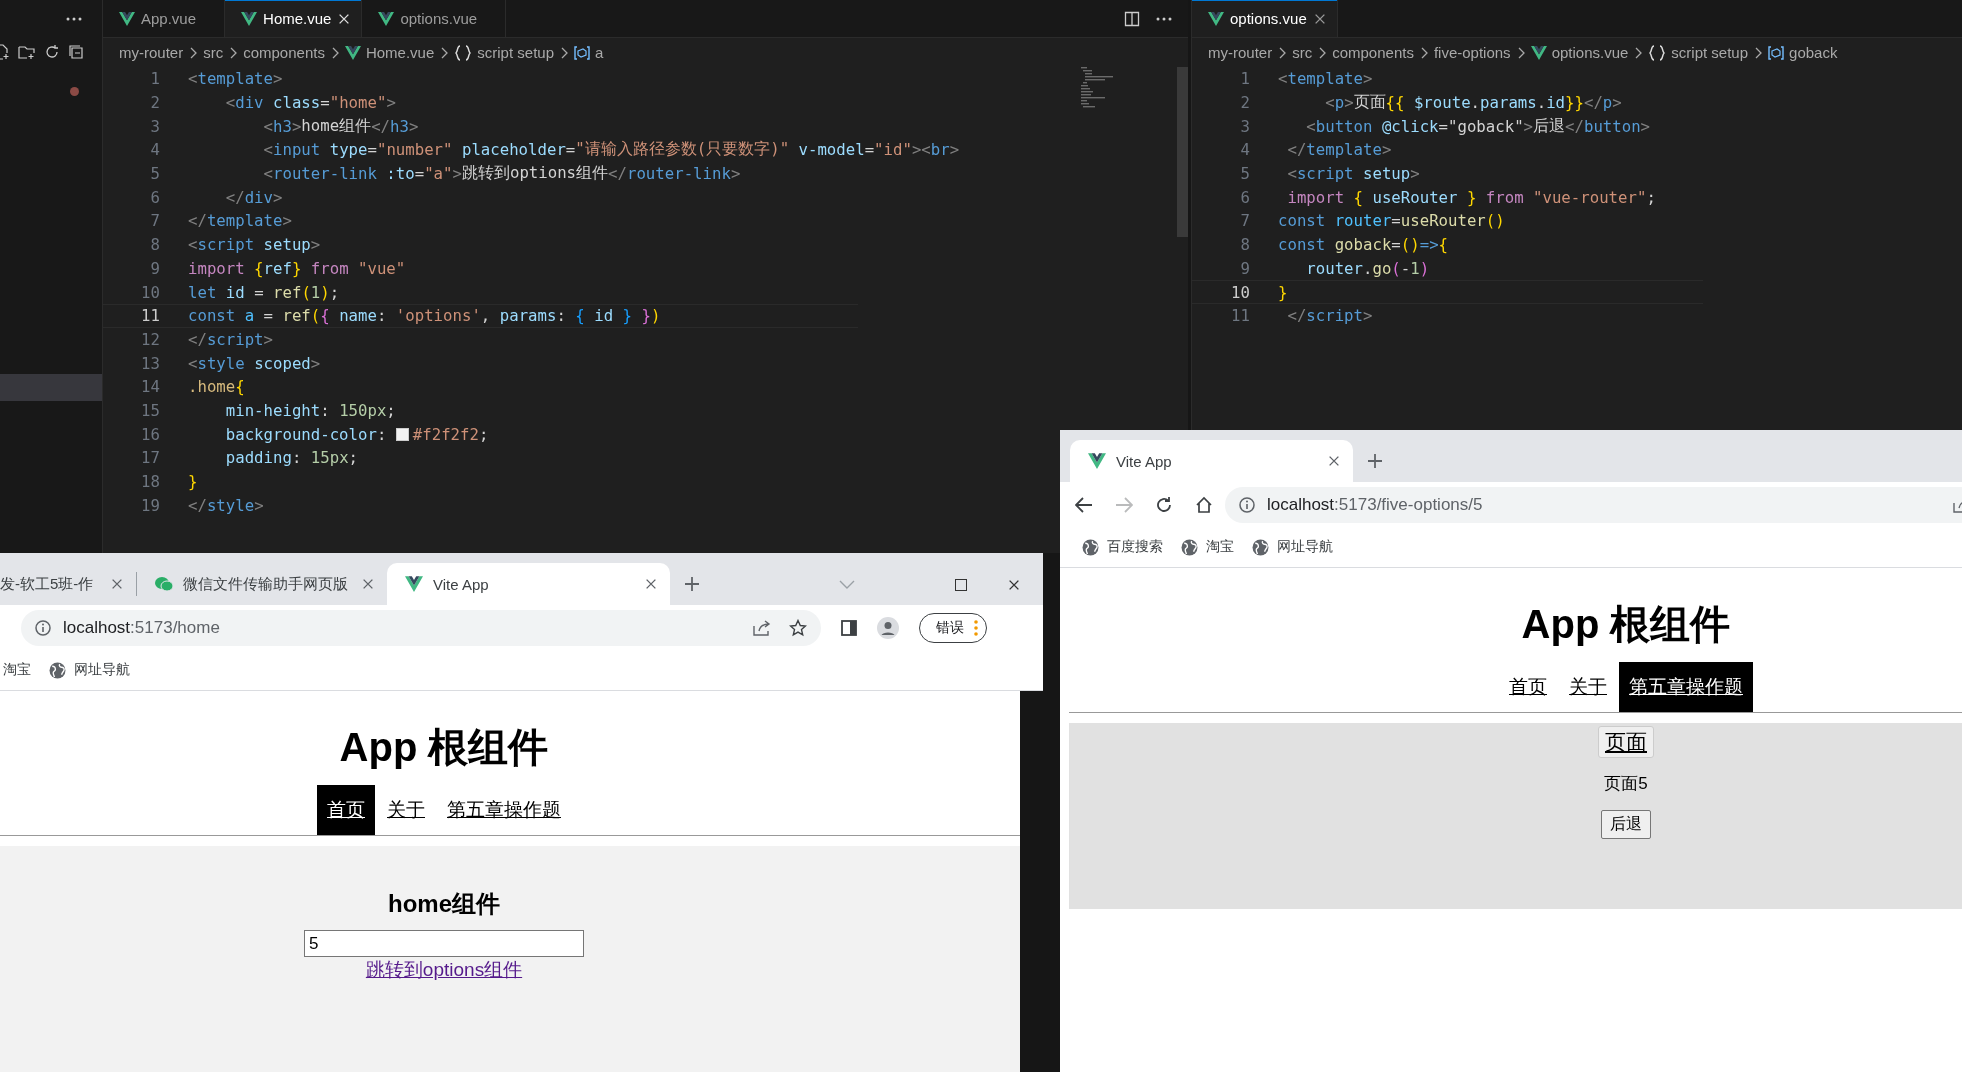  Describe the element at coordinates (1084, 504) in the screenshot. I see `back-icon` at that location.